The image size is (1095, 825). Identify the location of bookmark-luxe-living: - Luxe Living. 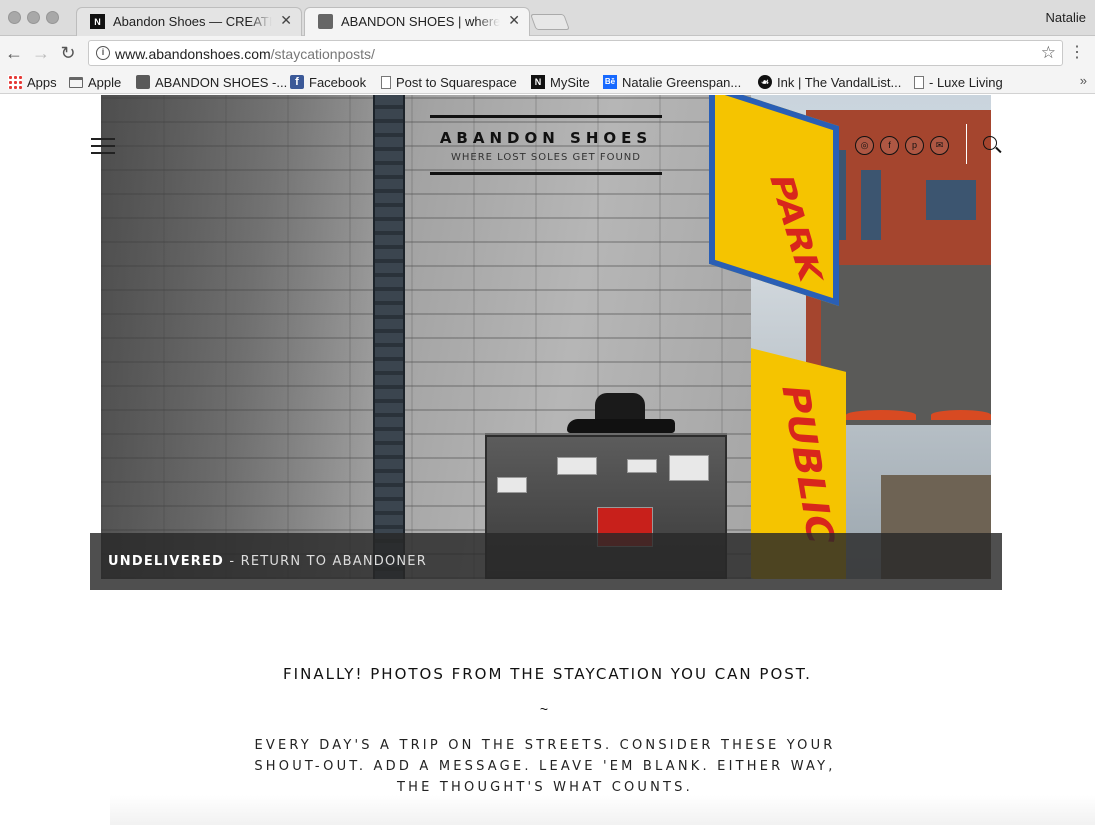
(958, 82).